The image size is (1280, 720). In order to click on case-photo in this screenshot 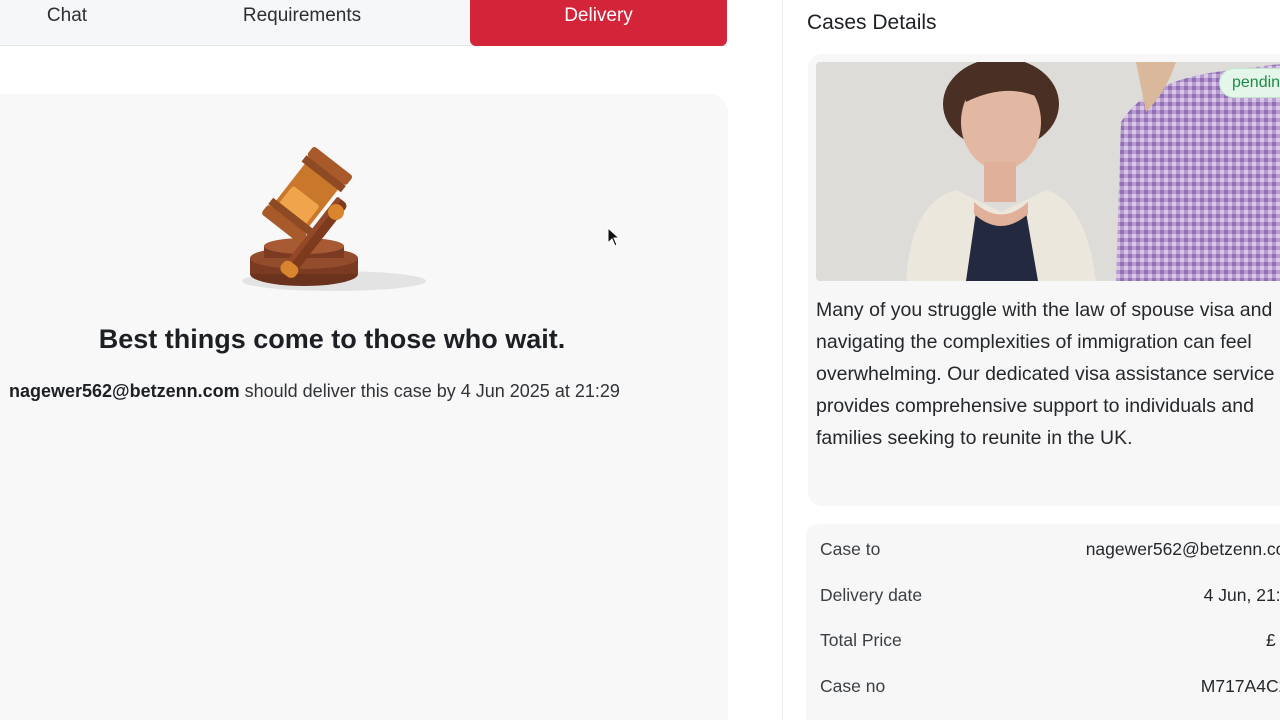, I will do `click(1048, 171)`.